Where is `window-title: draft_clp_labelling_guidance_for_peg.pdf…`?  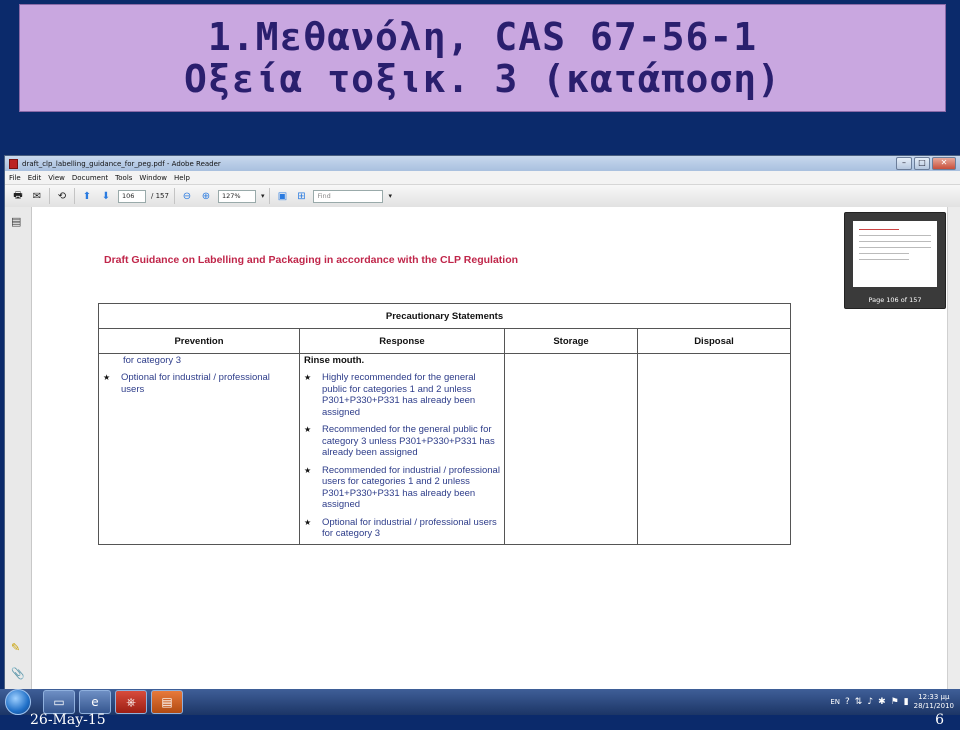 window-title: draft_clp_labelling_guidance_for_peg.pdf… is located at coordinates (121, 163).